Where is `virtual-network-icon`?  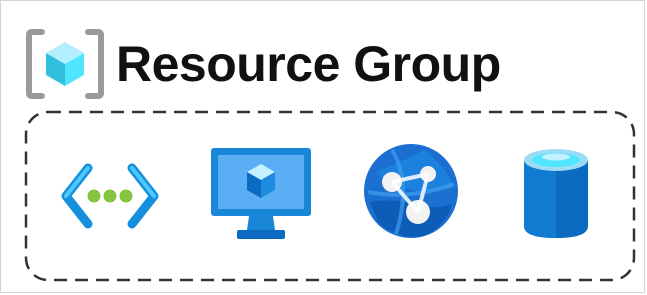
virtual-network-icon is located at coordinates (110, 196).